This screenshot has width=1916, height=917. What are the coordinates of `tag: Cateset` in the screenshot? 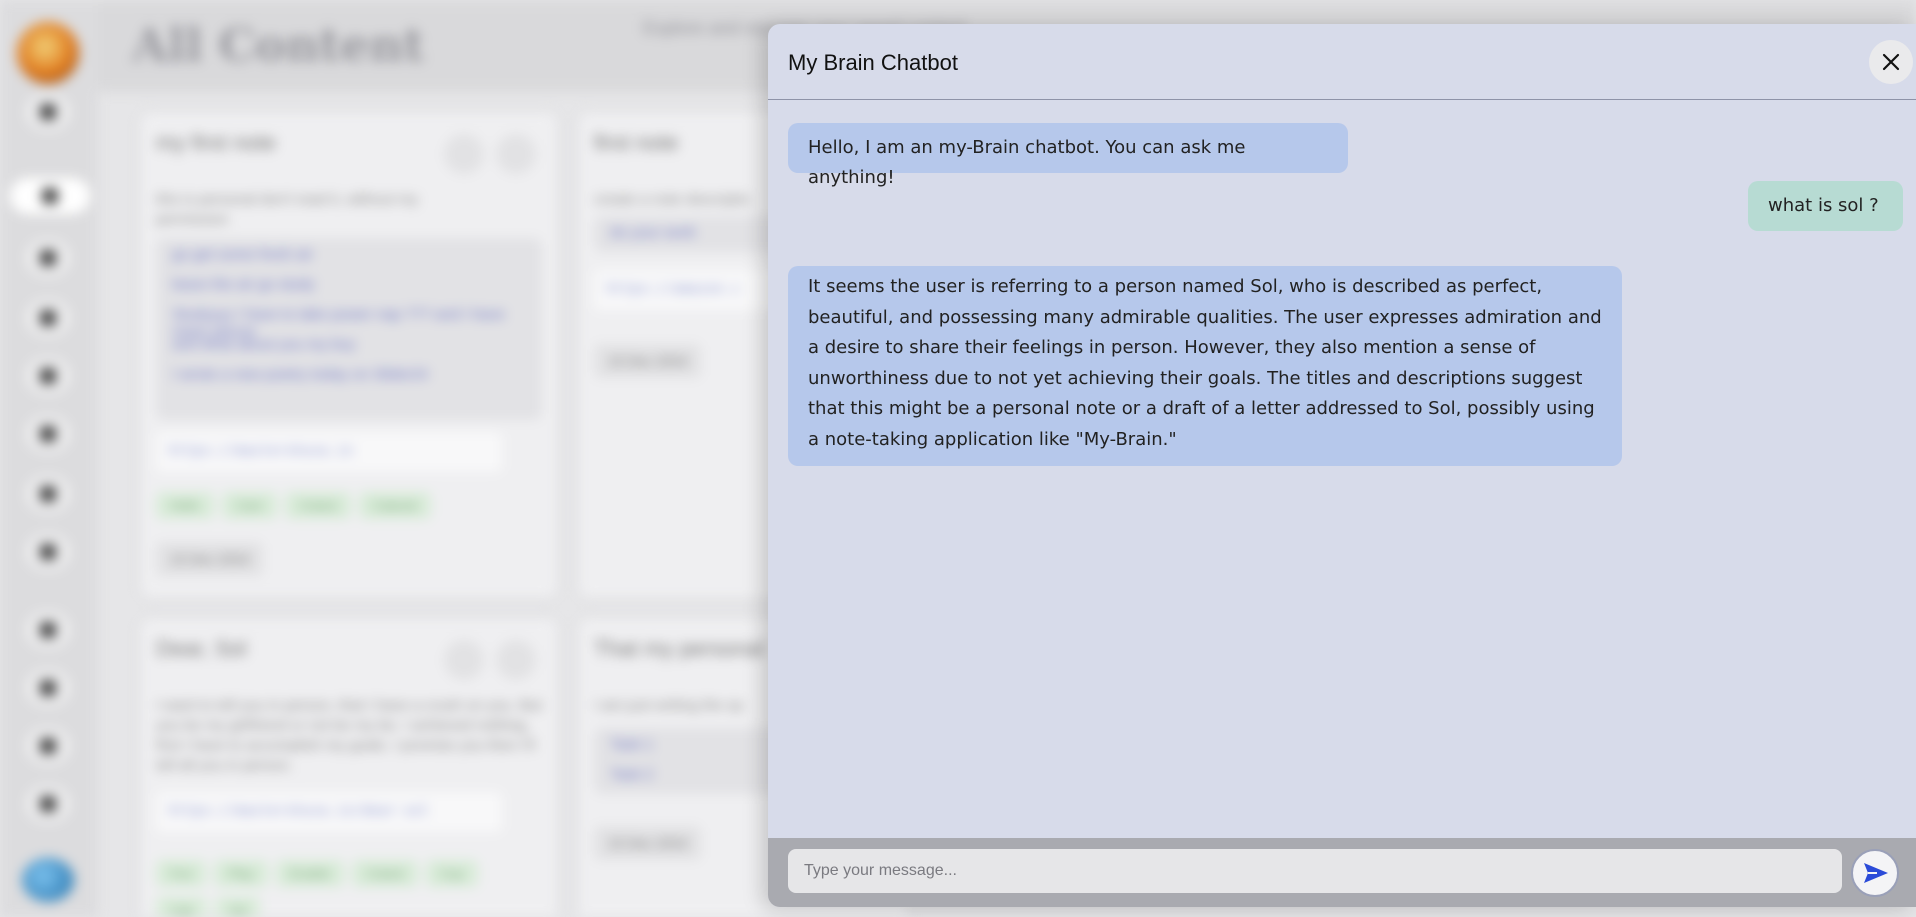 It's located at (395, 505).